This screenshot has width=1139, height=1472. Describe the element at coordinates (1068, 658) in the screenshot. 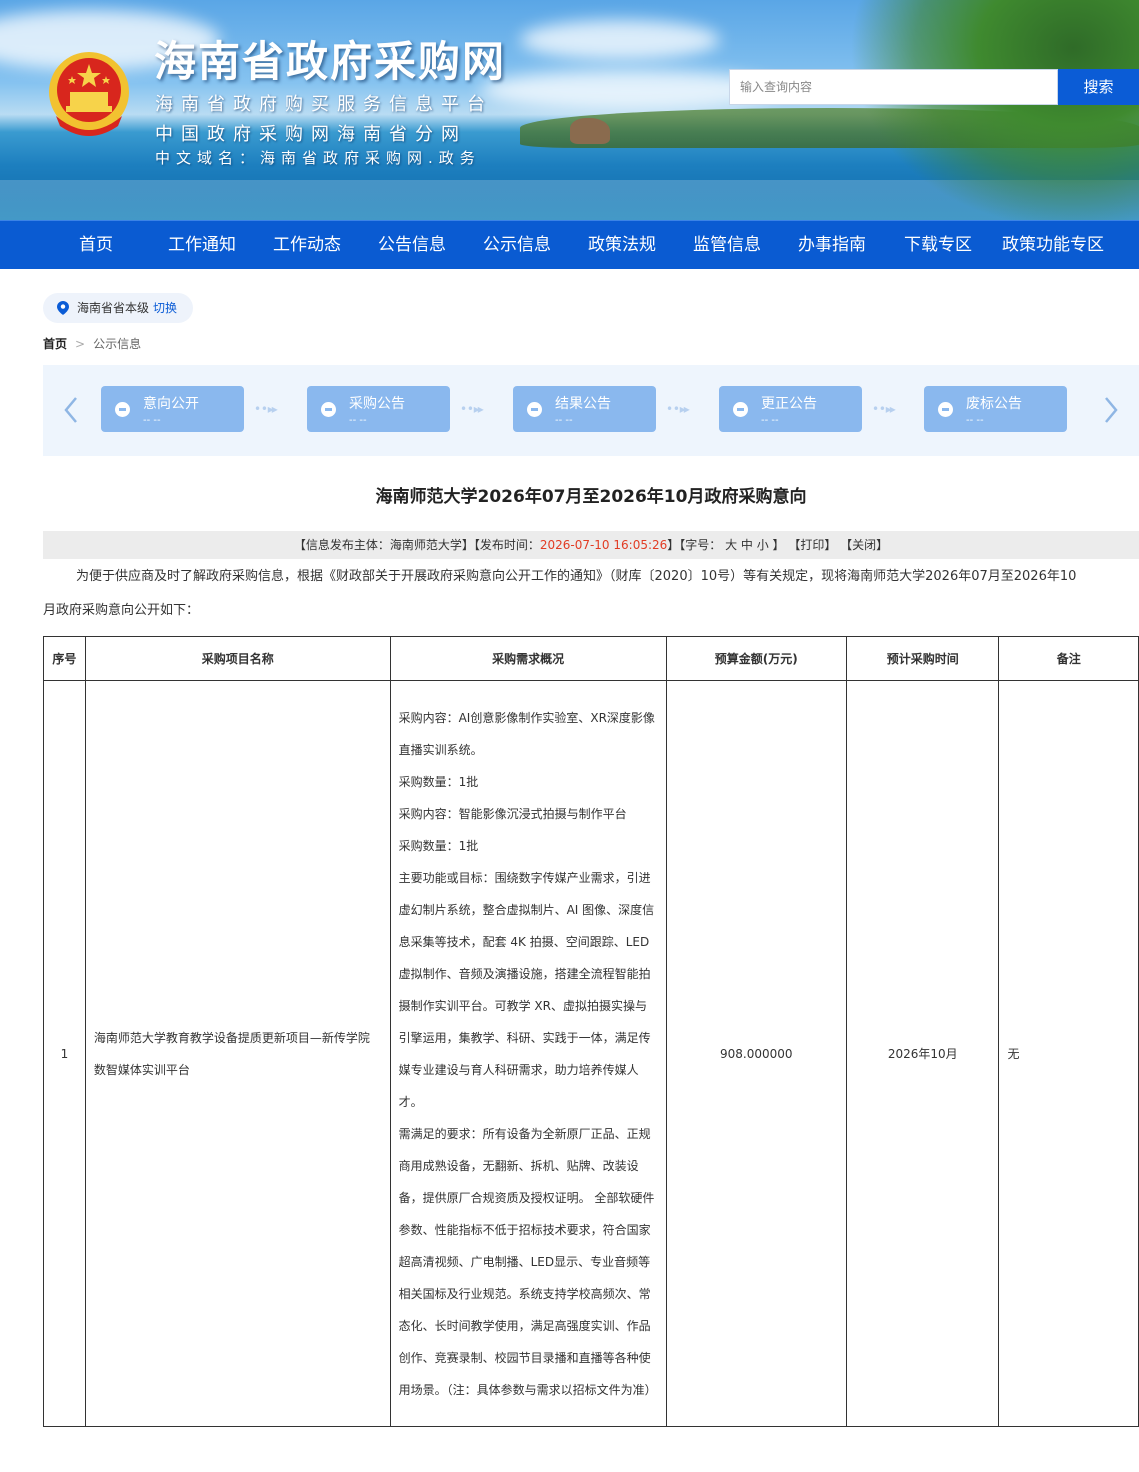

I see `col-header: 备注` at that location.